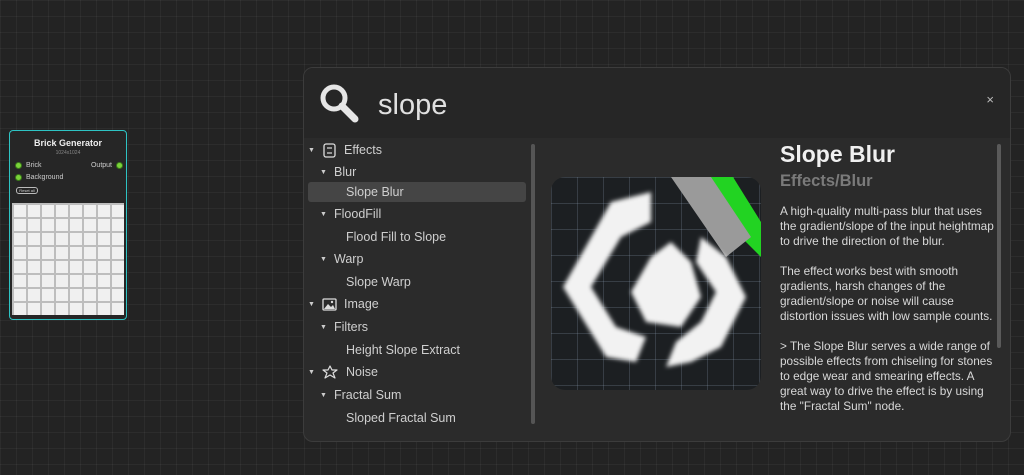  Describe the element at coordinates (417, 192) in the screenshot. I see `result-slope-blur: Slope Blur` at that location.